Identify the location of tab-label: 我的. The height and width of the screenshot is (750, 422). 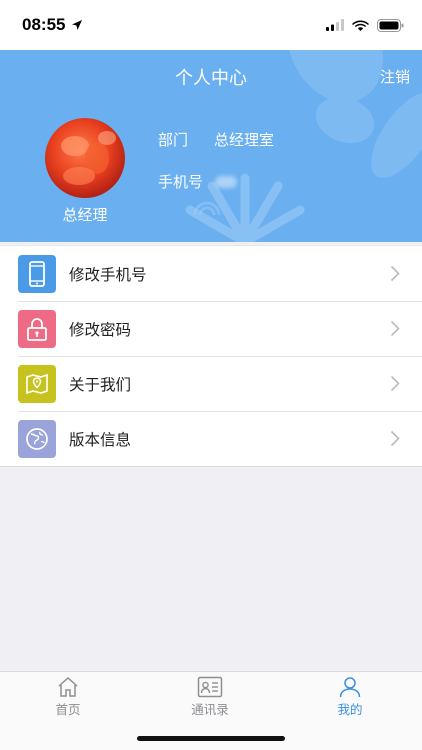
(350, 709).